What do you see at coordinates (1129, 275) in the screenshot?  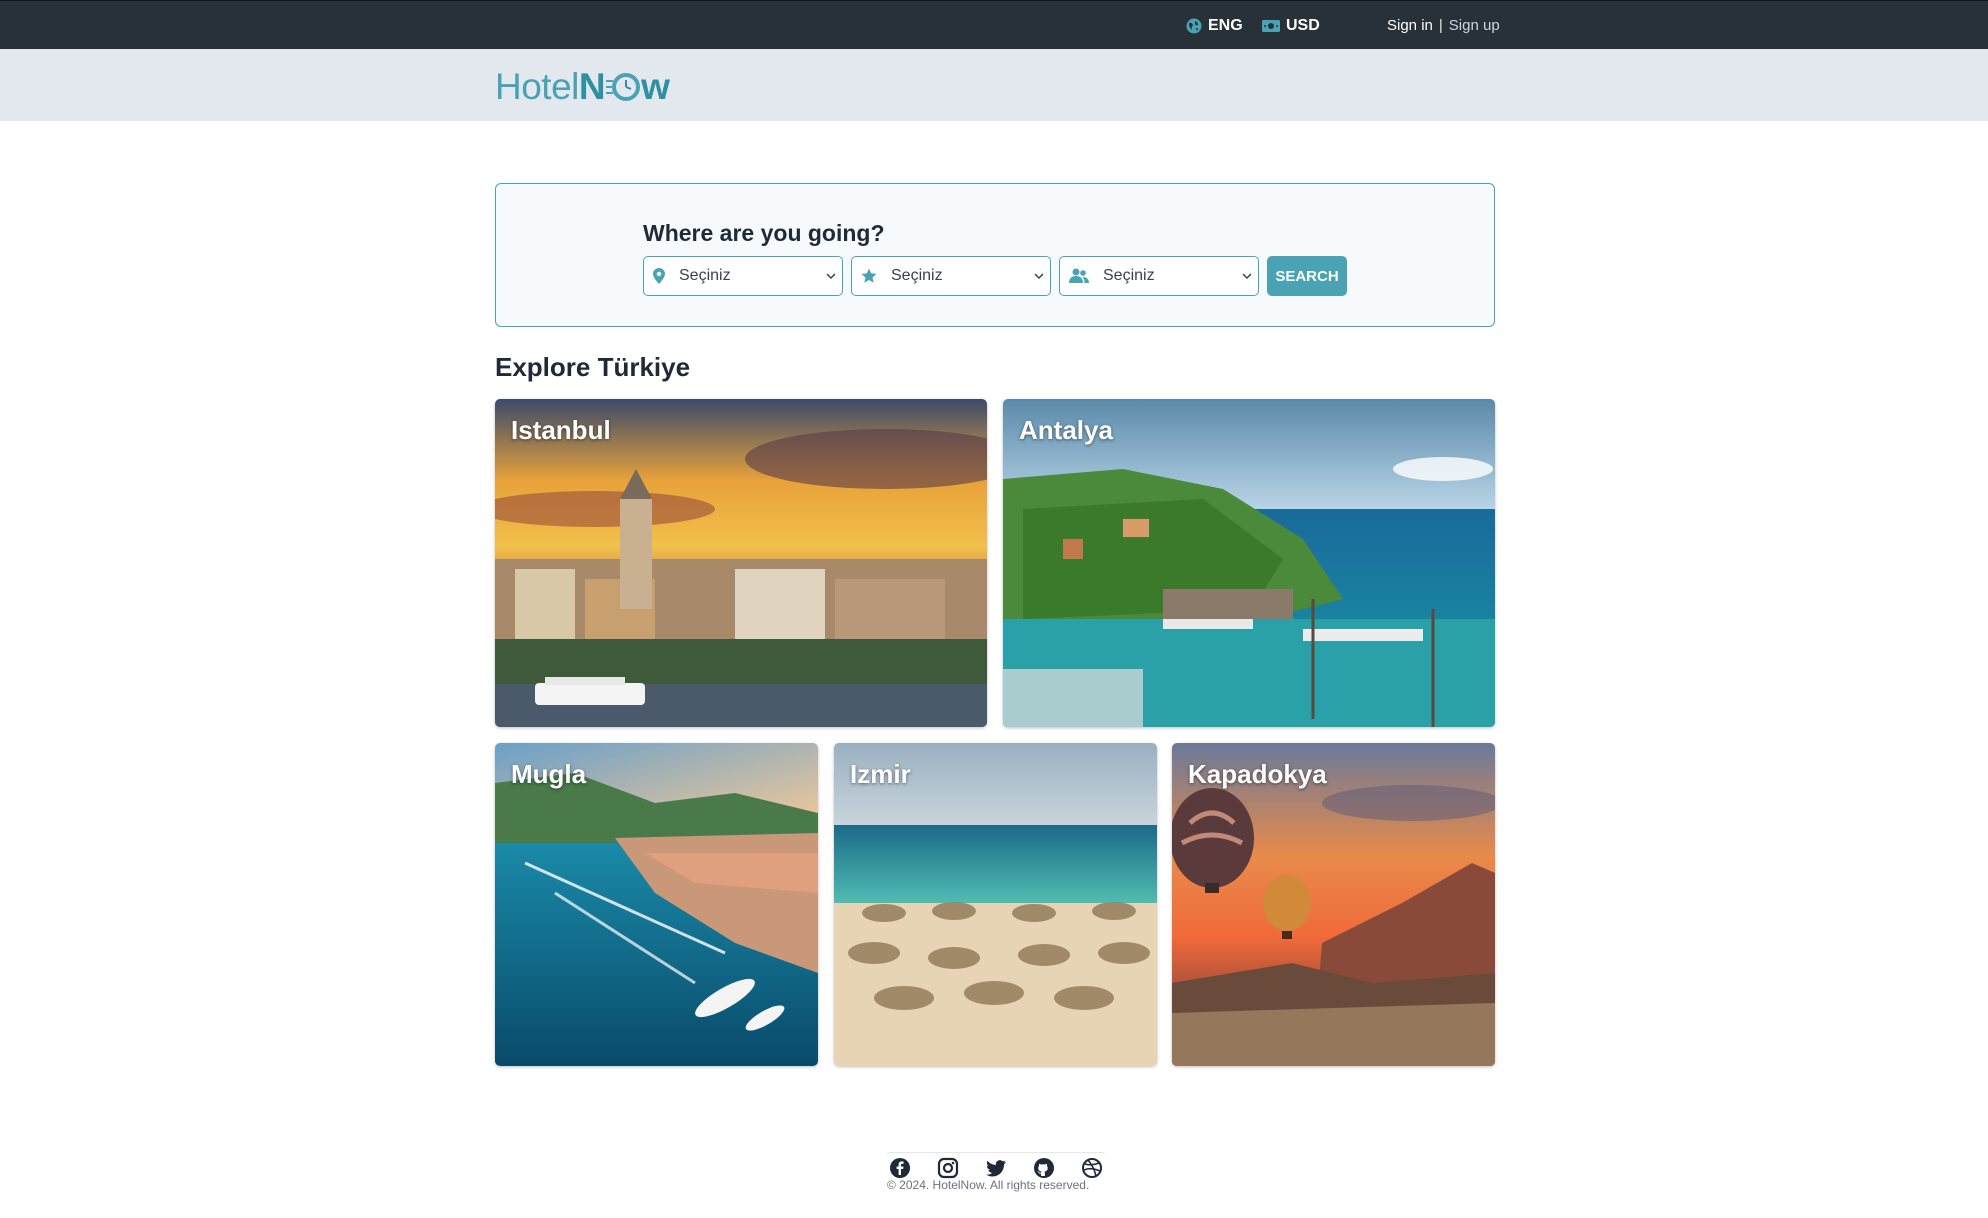 I see `guests-select-value: Seçiniz` at bounding box center [1129, 275].